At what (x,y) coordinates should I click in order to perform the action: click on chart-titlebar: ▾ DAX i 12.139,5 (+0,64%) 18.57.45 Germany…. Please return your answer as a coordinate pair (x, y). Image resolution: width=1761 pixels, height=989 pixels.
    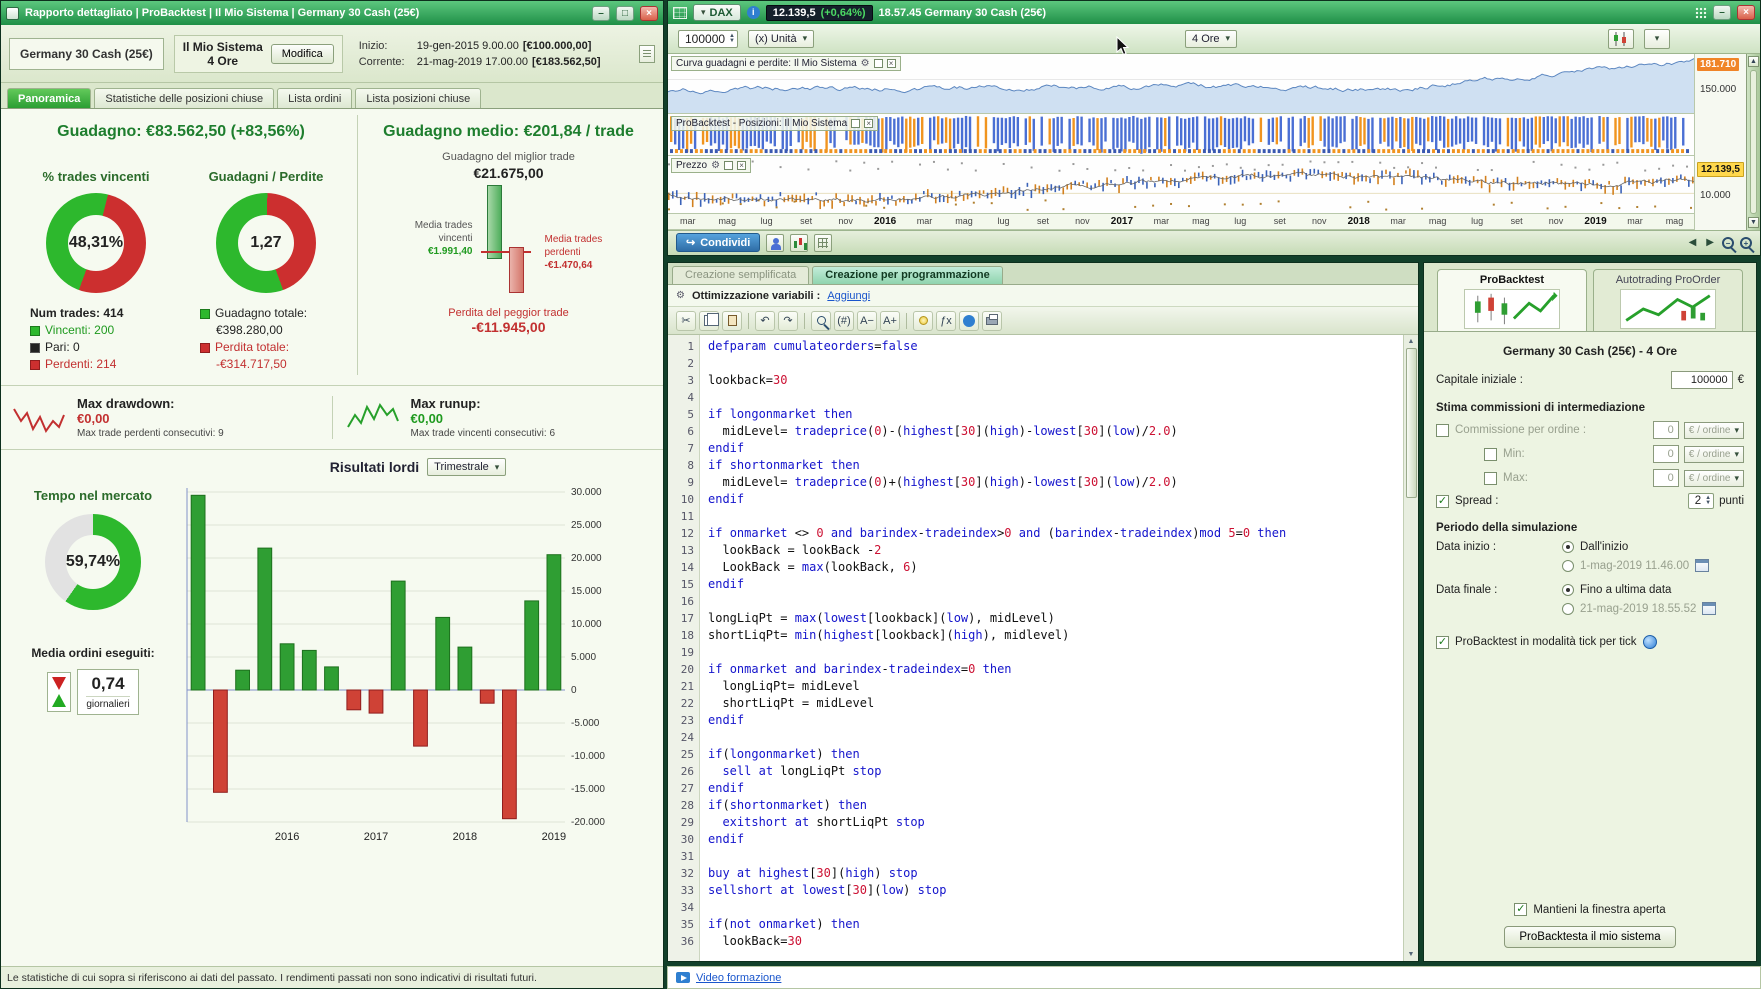
    Looking at the image, I should click on (1214, 13).